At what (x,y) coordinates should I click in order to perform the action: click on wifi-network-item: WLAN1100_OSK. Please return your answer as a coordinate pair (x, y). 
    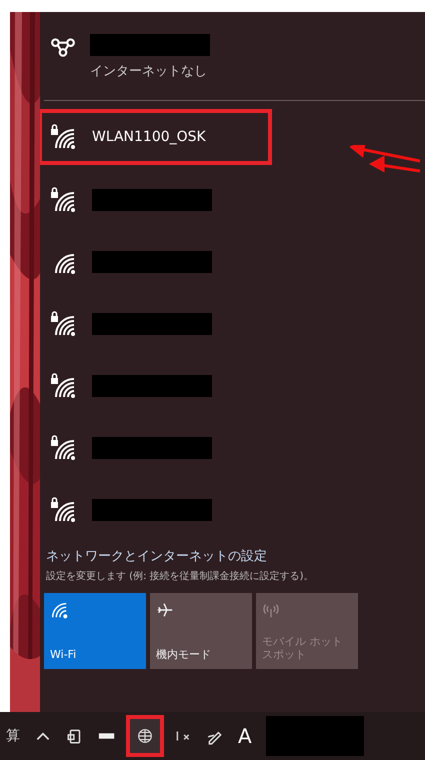
    Looking at the image, I should click on (156, 137).